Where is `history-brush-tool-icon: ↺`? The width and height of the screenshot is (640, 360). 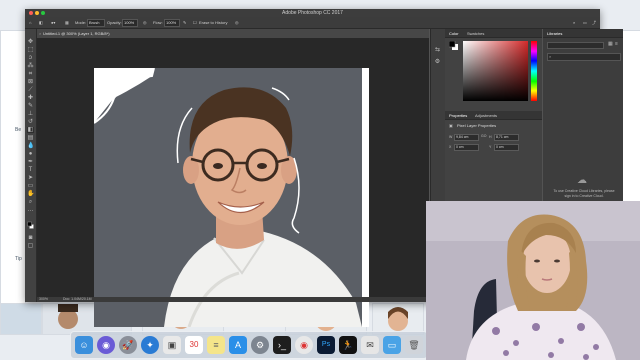 history-brush-tool-icon: ↺ is located at coordinates (30, 122).